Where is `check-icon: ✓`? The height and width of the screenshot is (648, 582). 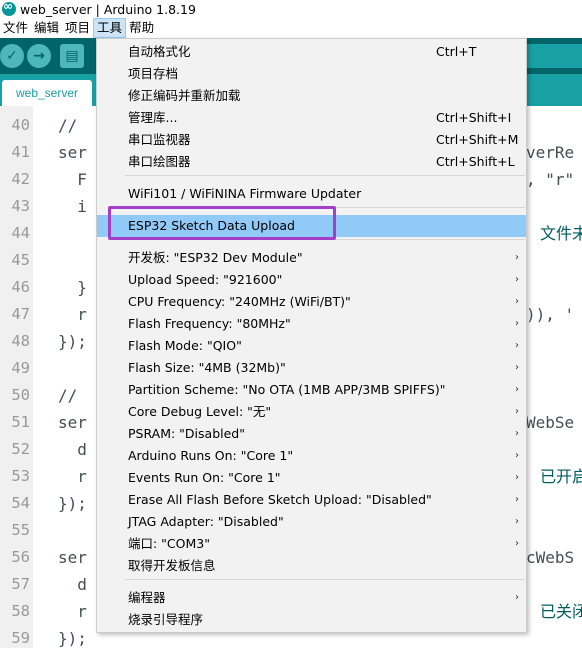
check-icon: ✓ is located at coordinates (12, 56).